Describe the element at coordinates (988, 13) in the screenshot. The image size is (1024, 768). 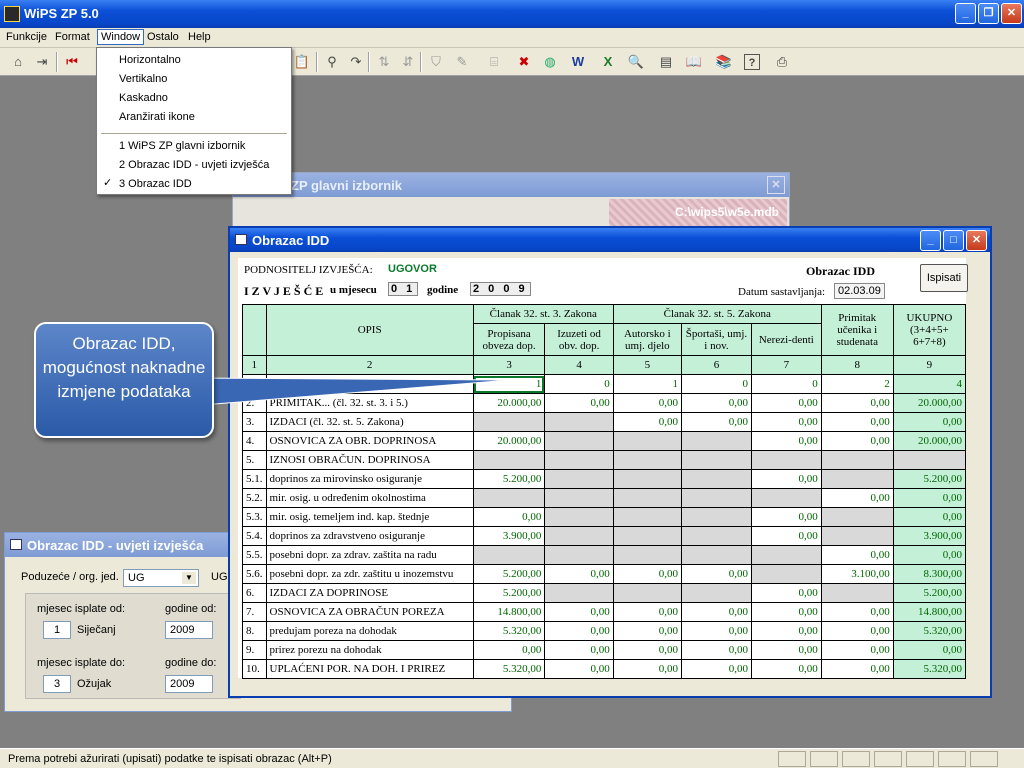
I see `restore-button: ❐` at that location.